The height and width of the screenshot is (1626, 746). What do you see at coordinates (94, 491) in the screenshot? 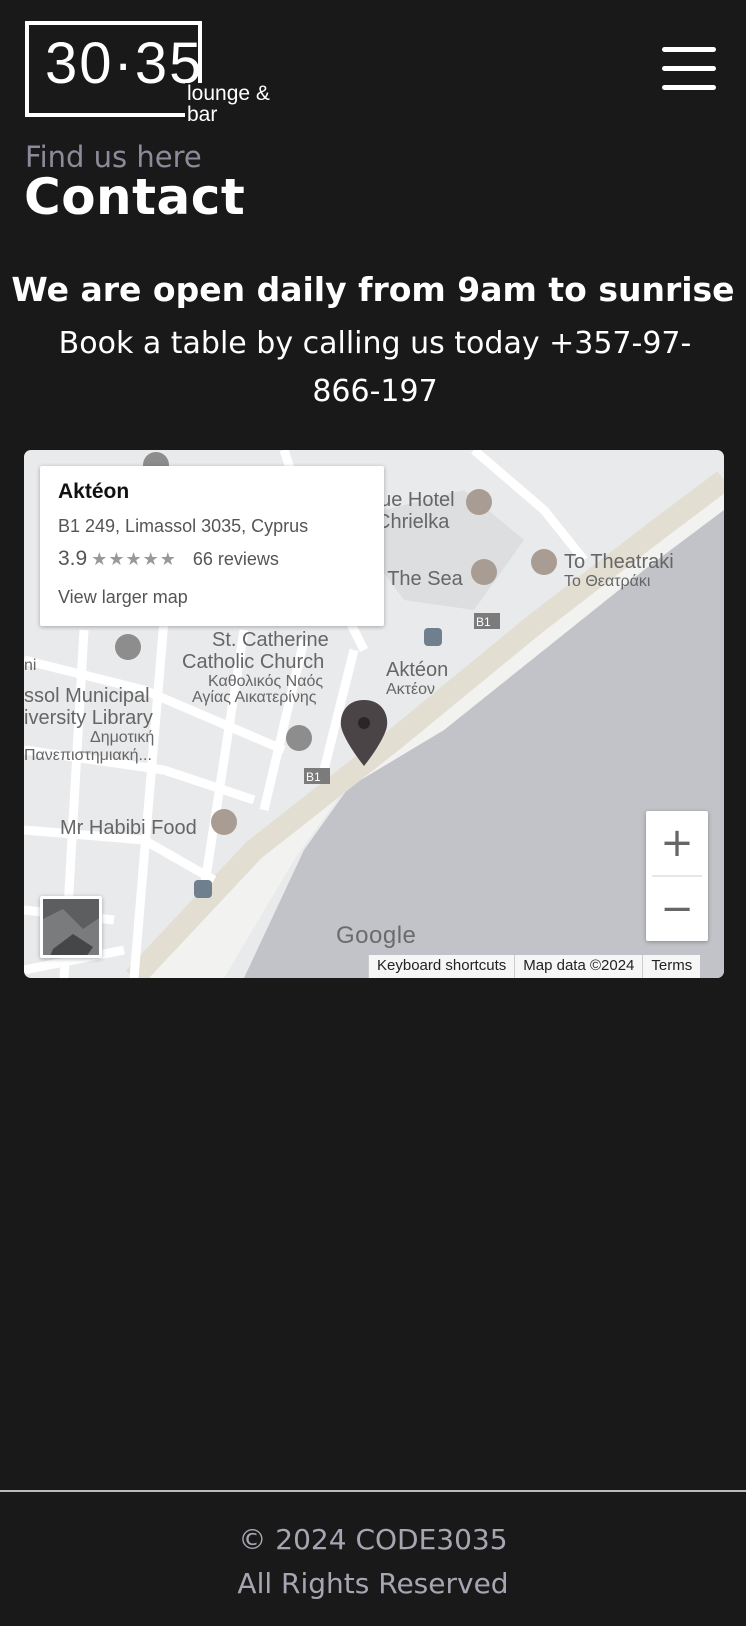
I see `place-name: Aktéon` at bounding box center [94, 491].